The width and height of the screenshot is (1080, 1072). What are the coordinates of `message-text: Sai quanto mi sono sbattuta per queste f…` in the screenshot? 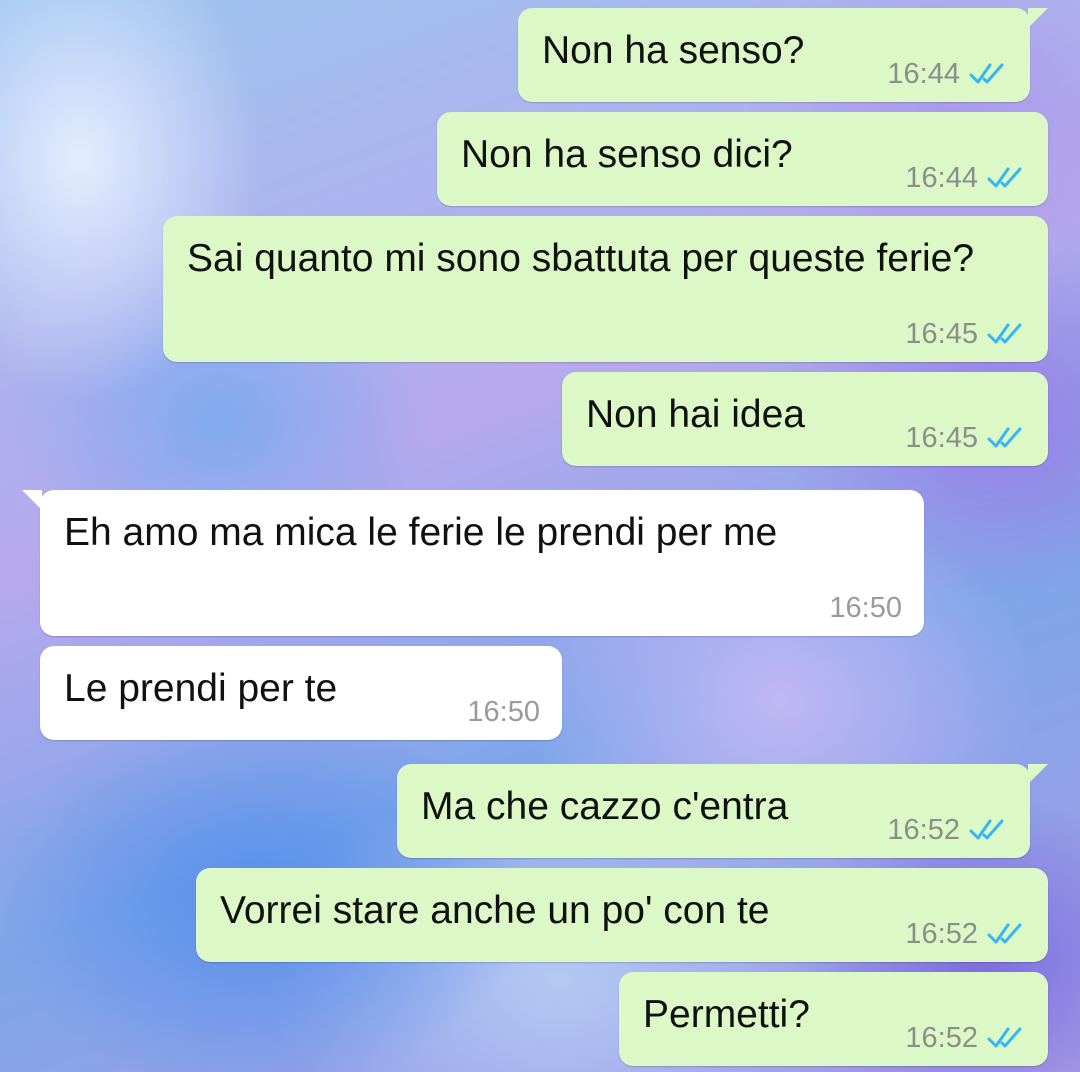 It's located at (581, 258).